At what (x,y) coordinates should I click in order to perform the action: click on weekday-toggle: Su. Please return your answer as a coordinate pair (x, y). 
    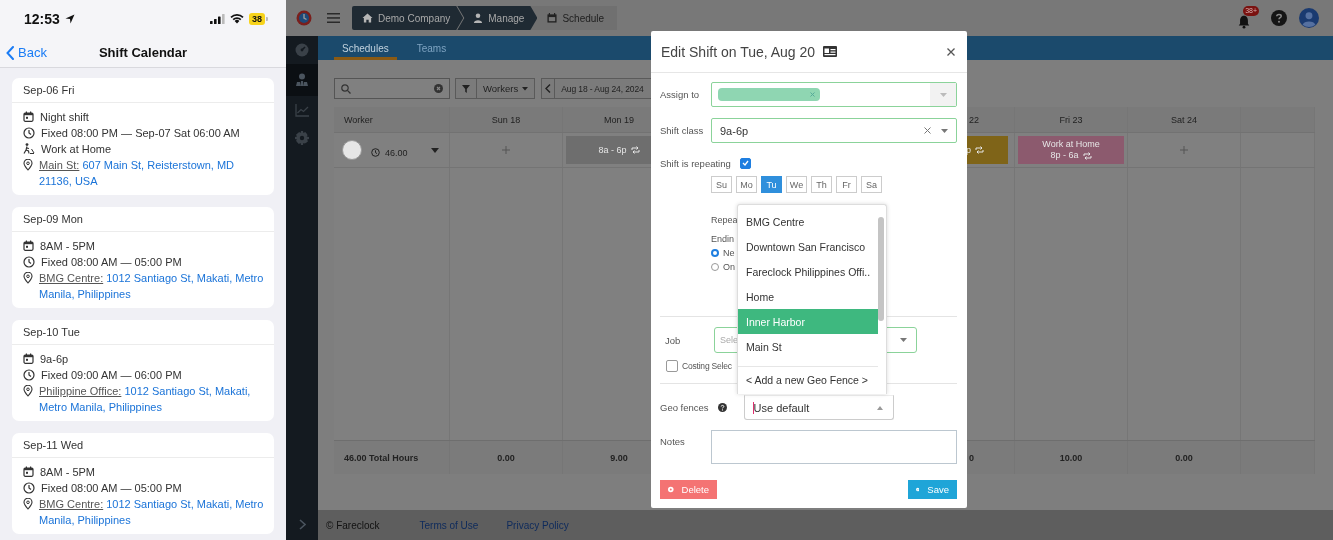
    Looking at the image, I should click on (721, 184).